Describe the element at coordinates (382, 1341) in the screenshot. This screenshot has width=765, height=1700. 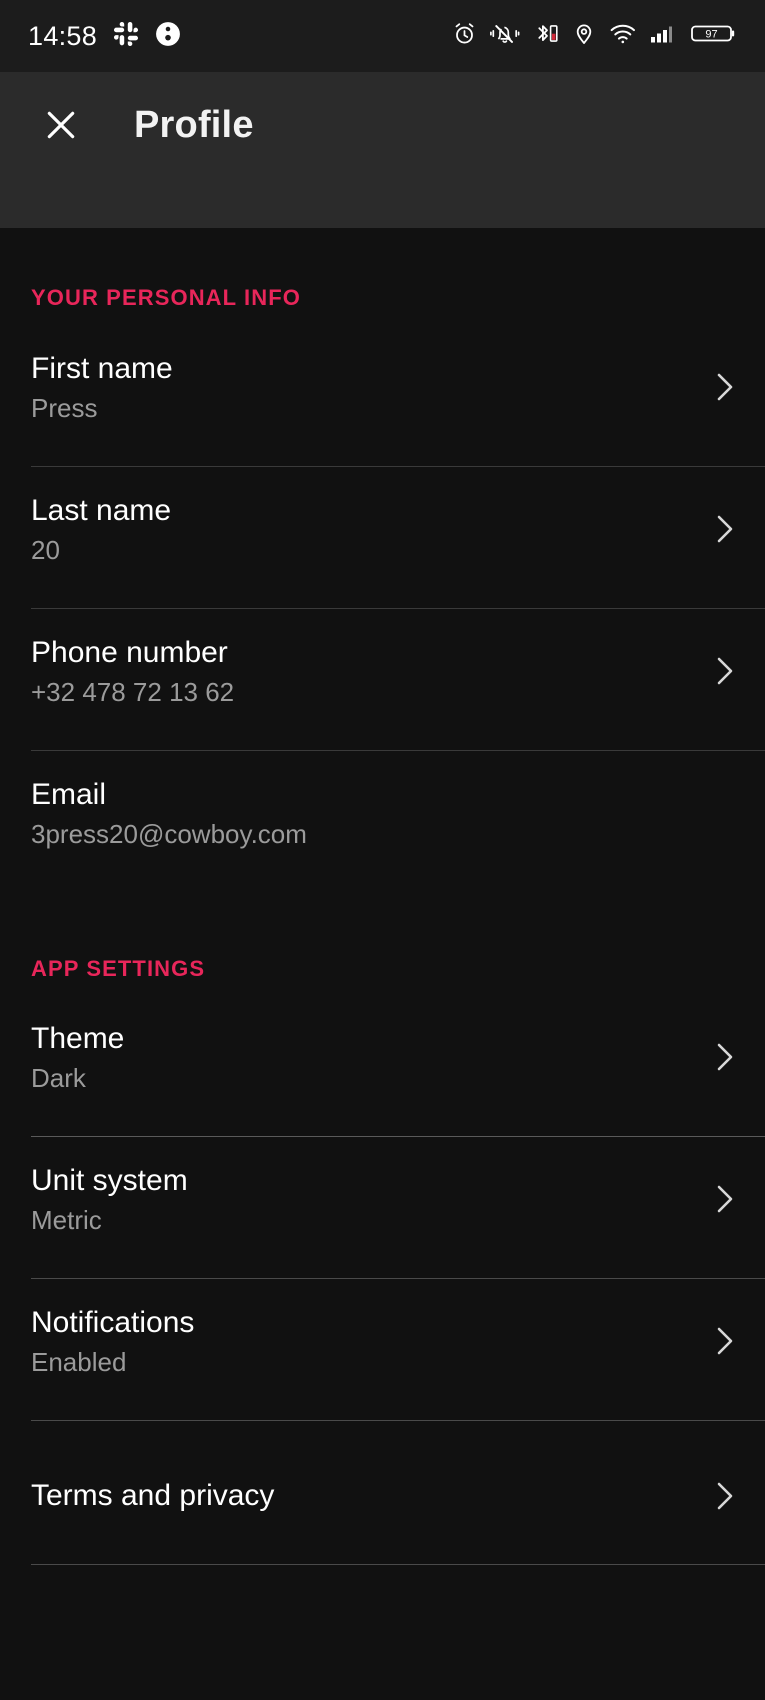
I see `row-notifications: Notifications Enabled` at that location.